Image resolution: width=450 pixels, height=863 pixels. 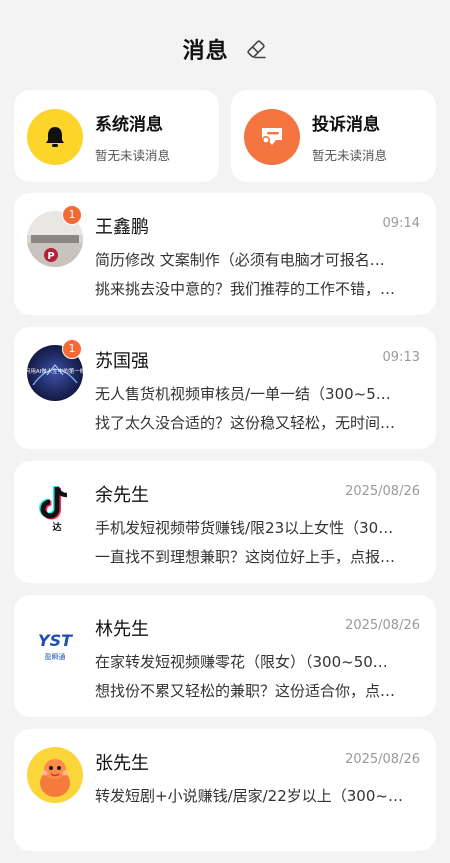 I want to click on contact-name: 林先生, so click(x=122, y=629).